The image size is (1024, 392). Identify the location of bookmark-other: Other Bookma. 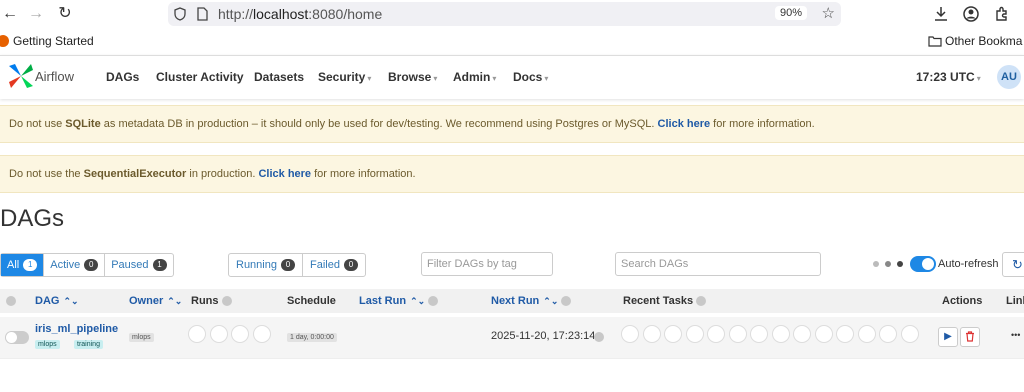
(983, 41).